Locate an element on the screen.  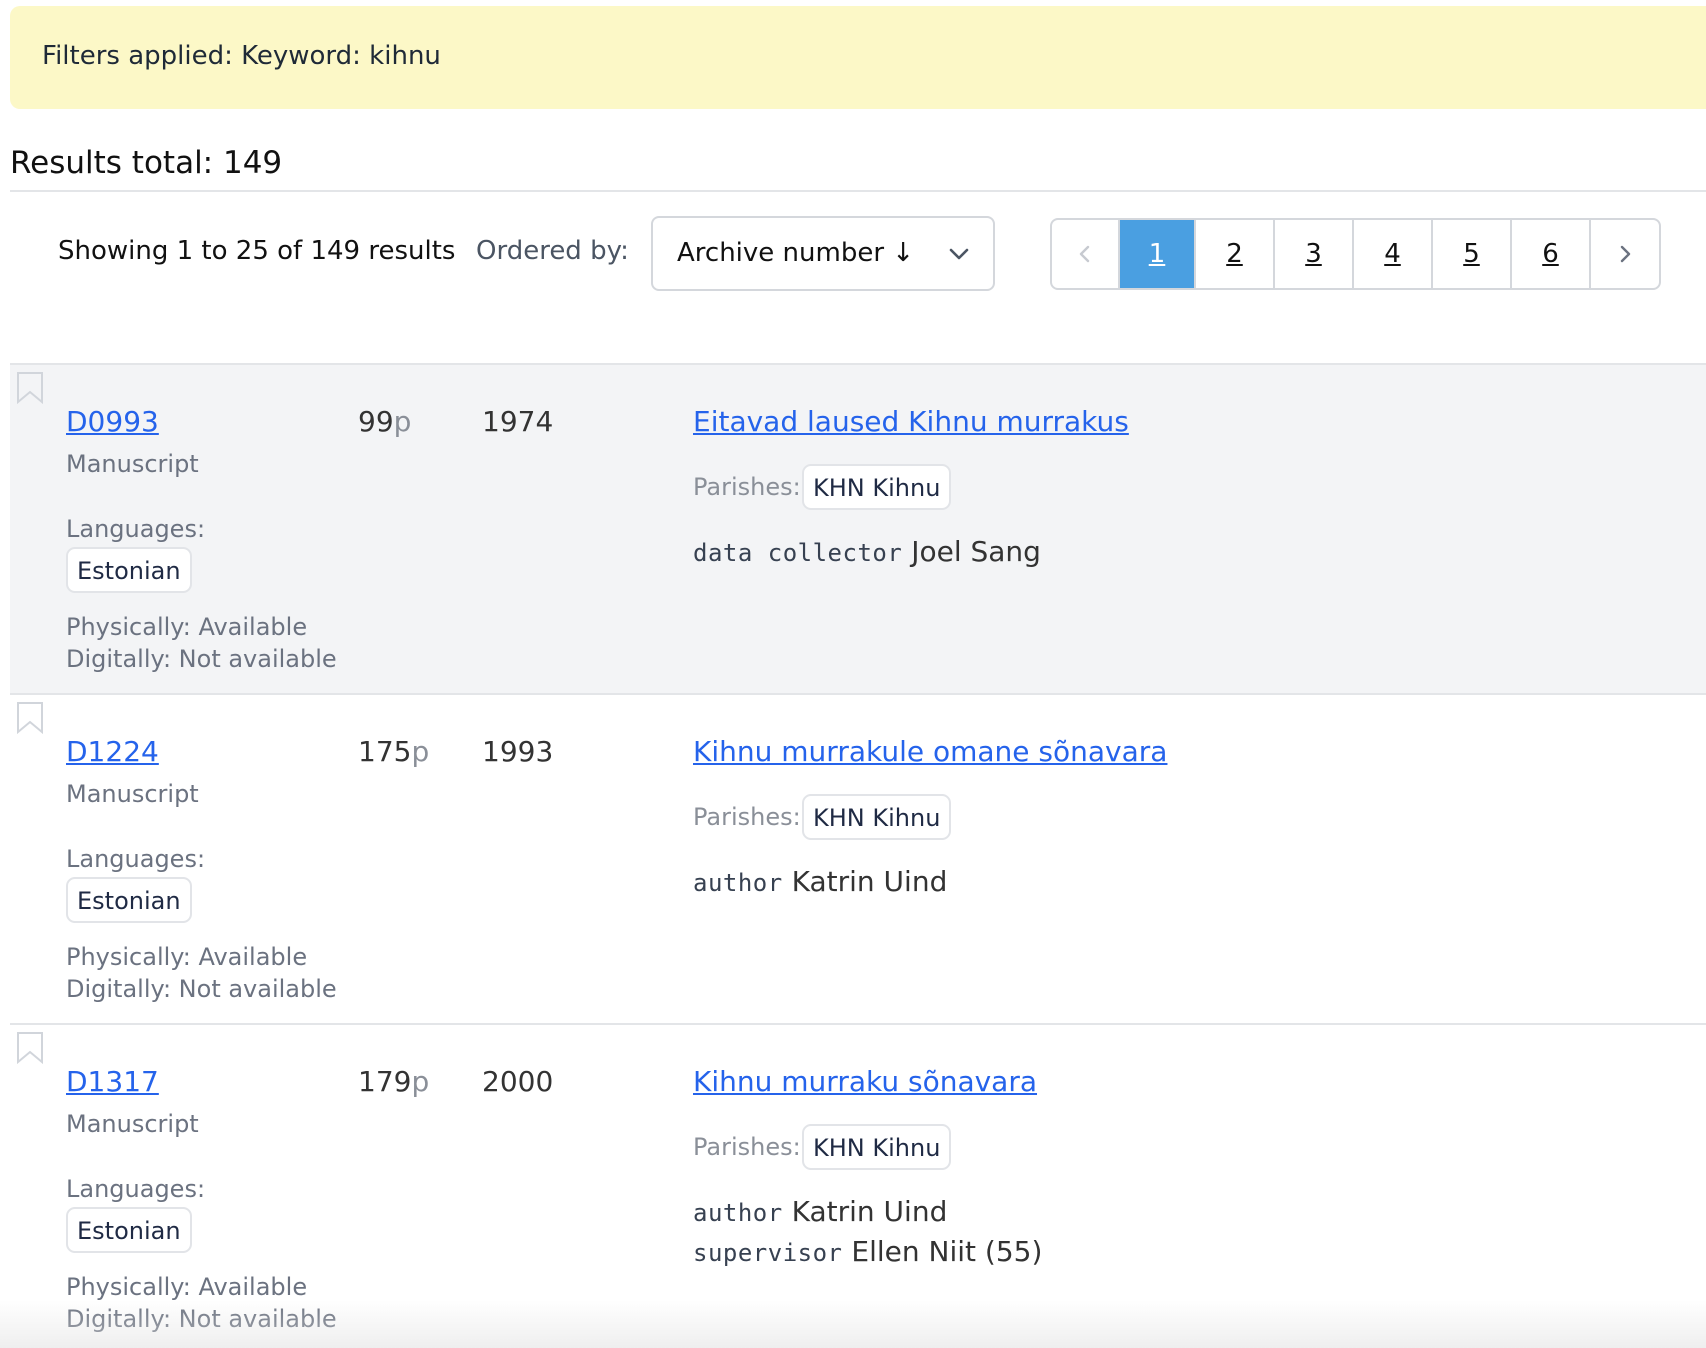
filters-applied-text: Filters applied: Keyword: kihnu is located at coordinates (241, 56).